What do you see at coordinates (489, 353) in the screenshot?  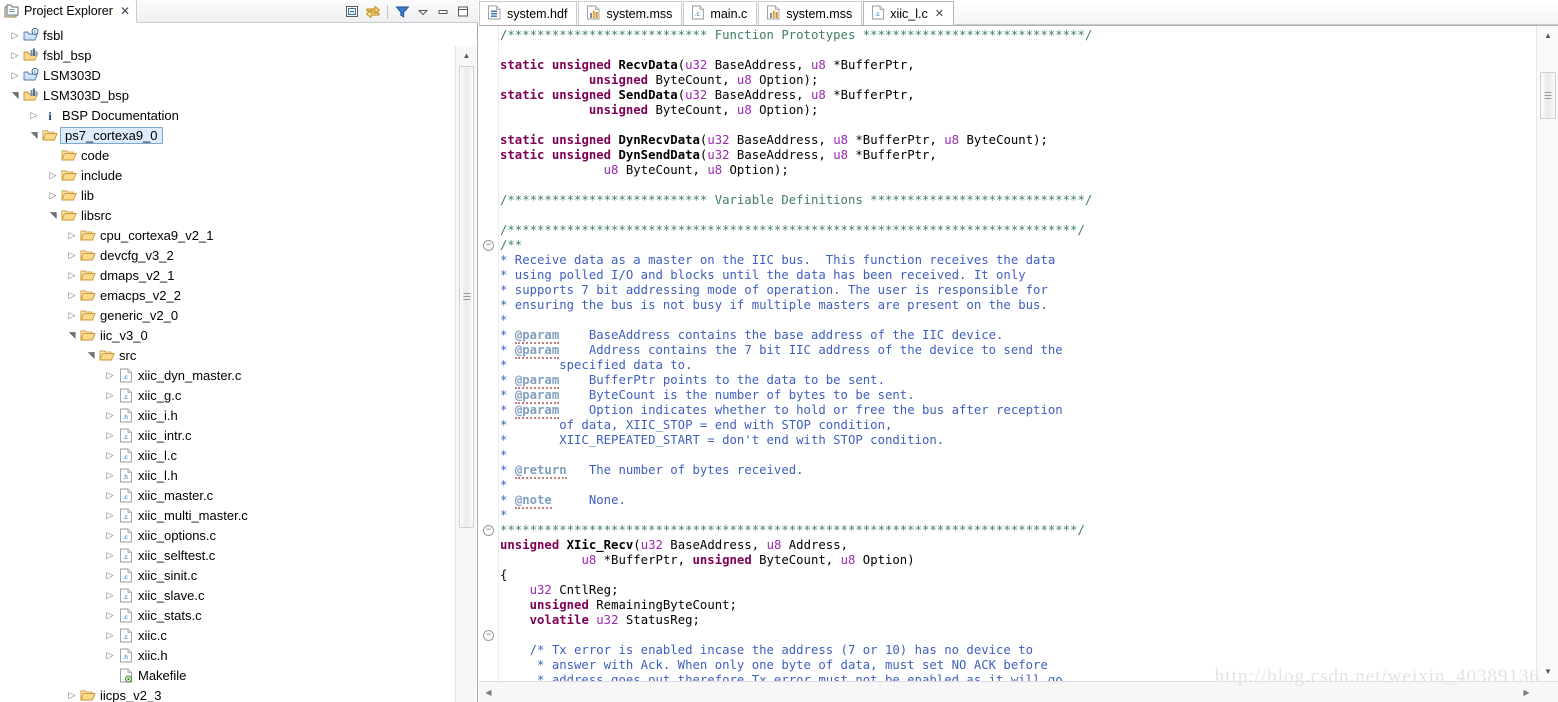 I see `editor-folding-gutter` at bounding box center [489, 353].